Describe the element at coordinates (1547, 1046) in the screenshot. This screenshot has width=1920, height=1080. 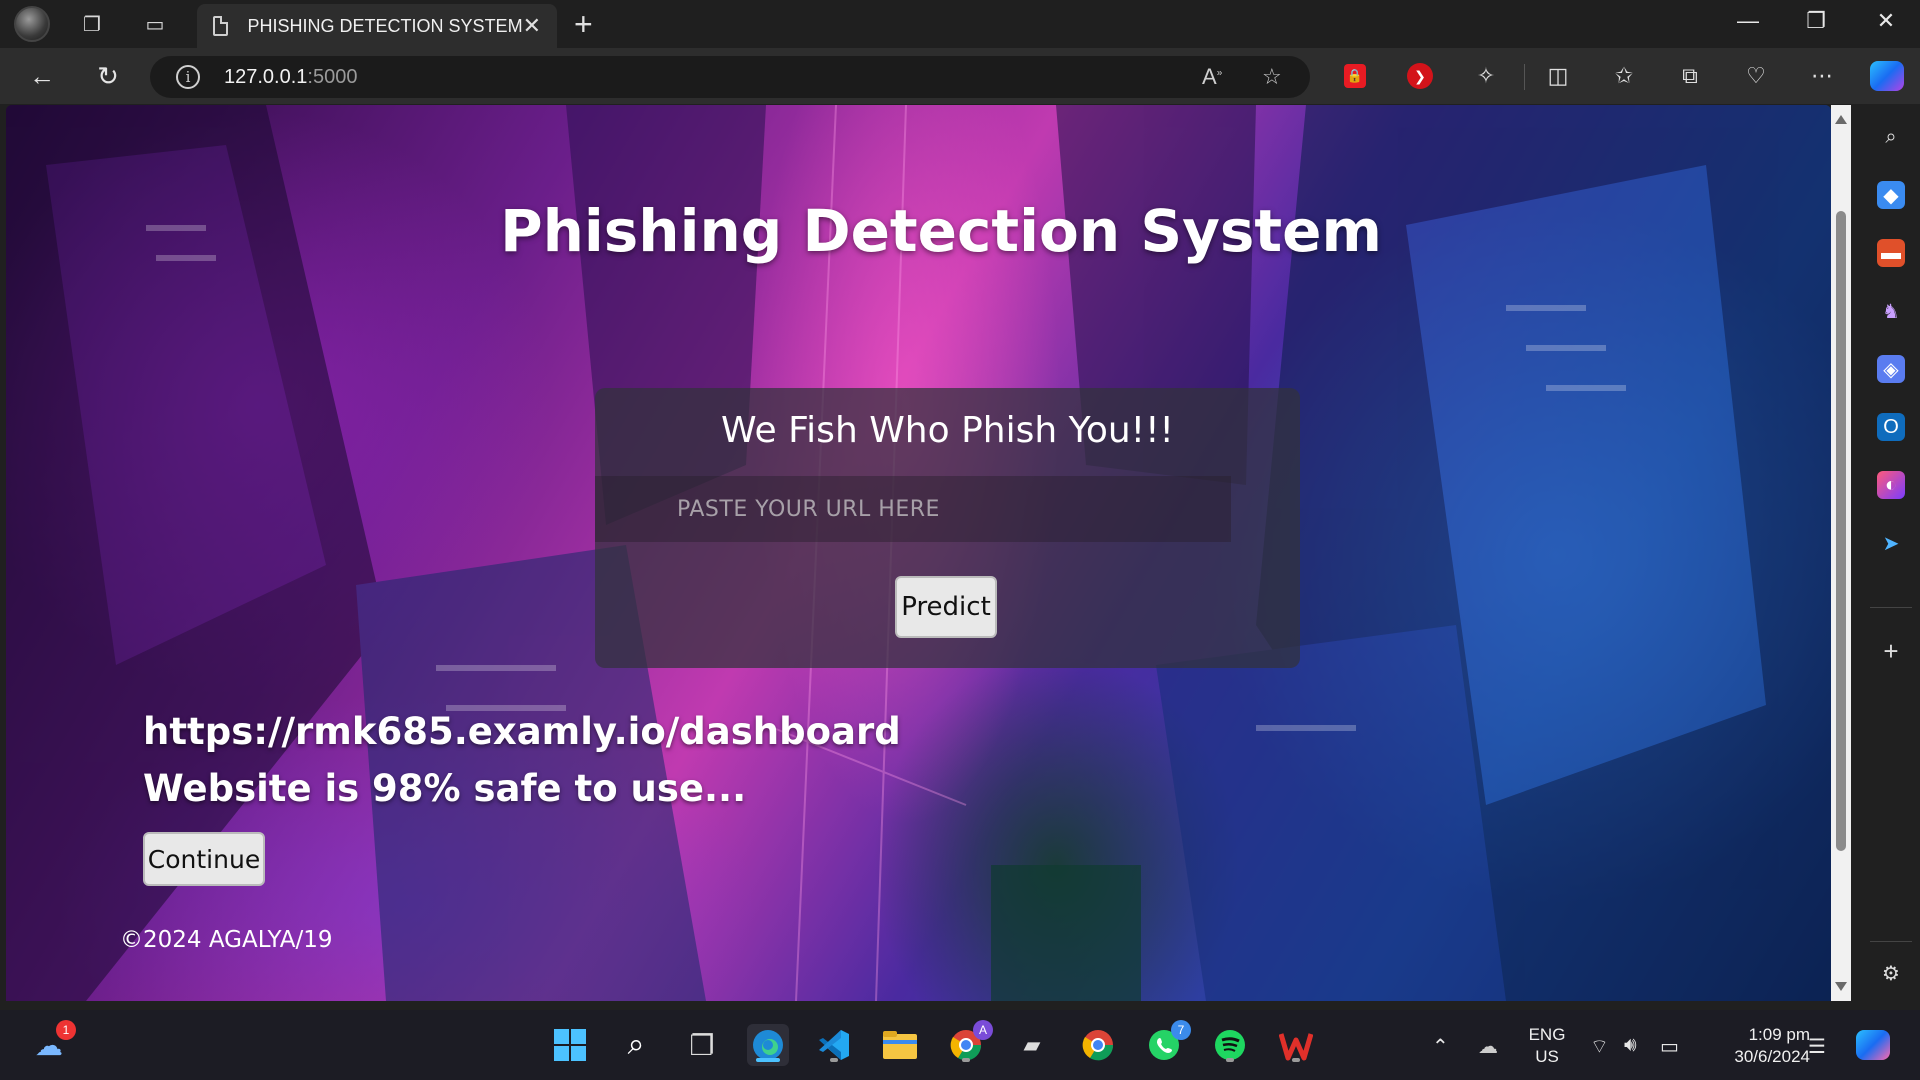
I see `language-indicator: ENG US` at that location.